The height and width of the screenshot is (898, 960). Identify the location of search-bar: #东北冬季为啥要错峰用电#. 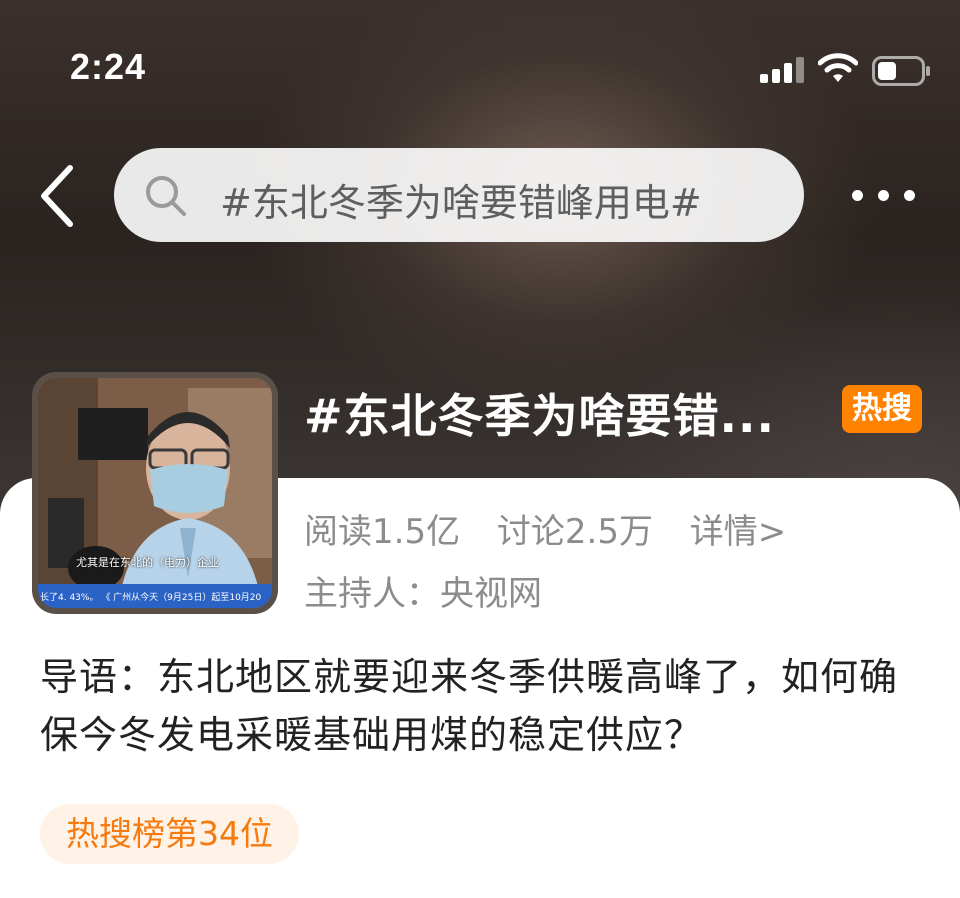
(459, 195).